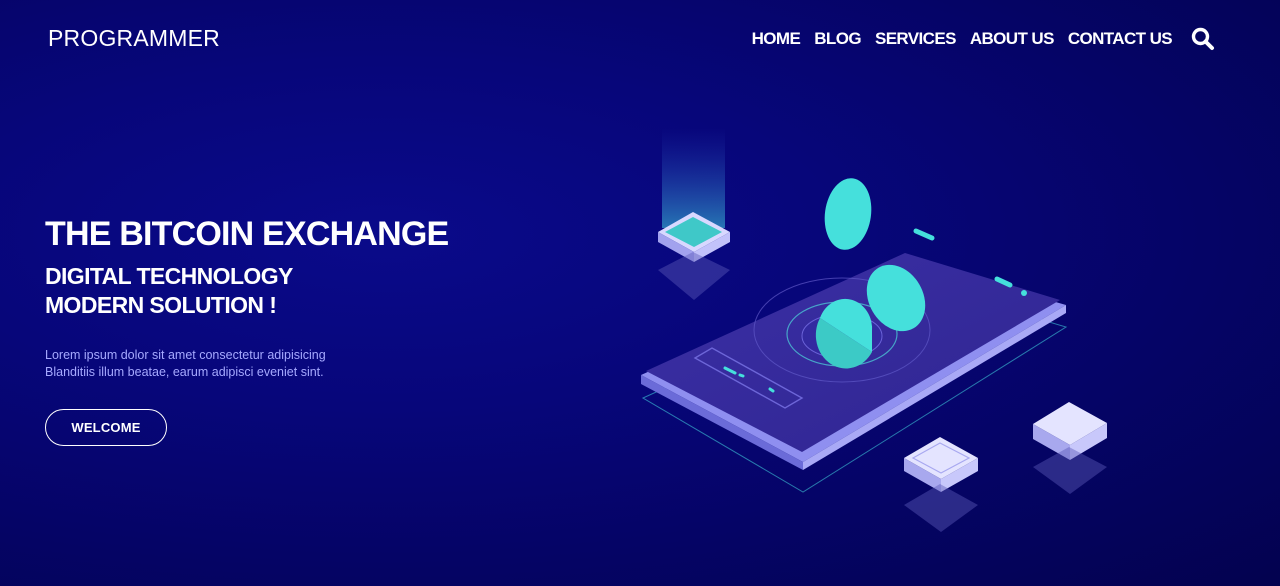  What do you see at coordinates (776, 39) in the screenshot?
I see `nav-home: HOME` at bounding box center [776, 39].